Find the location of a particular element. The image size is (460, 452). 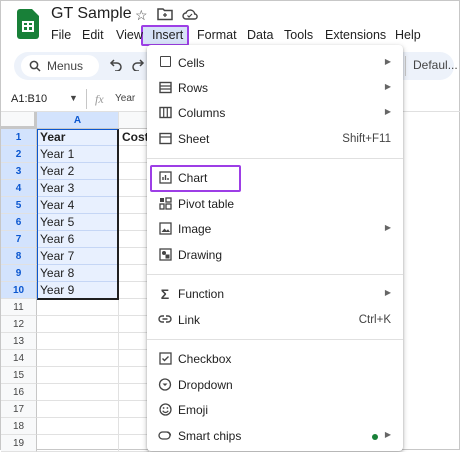

menus-search: Menus is located at coordinates (60, 66).